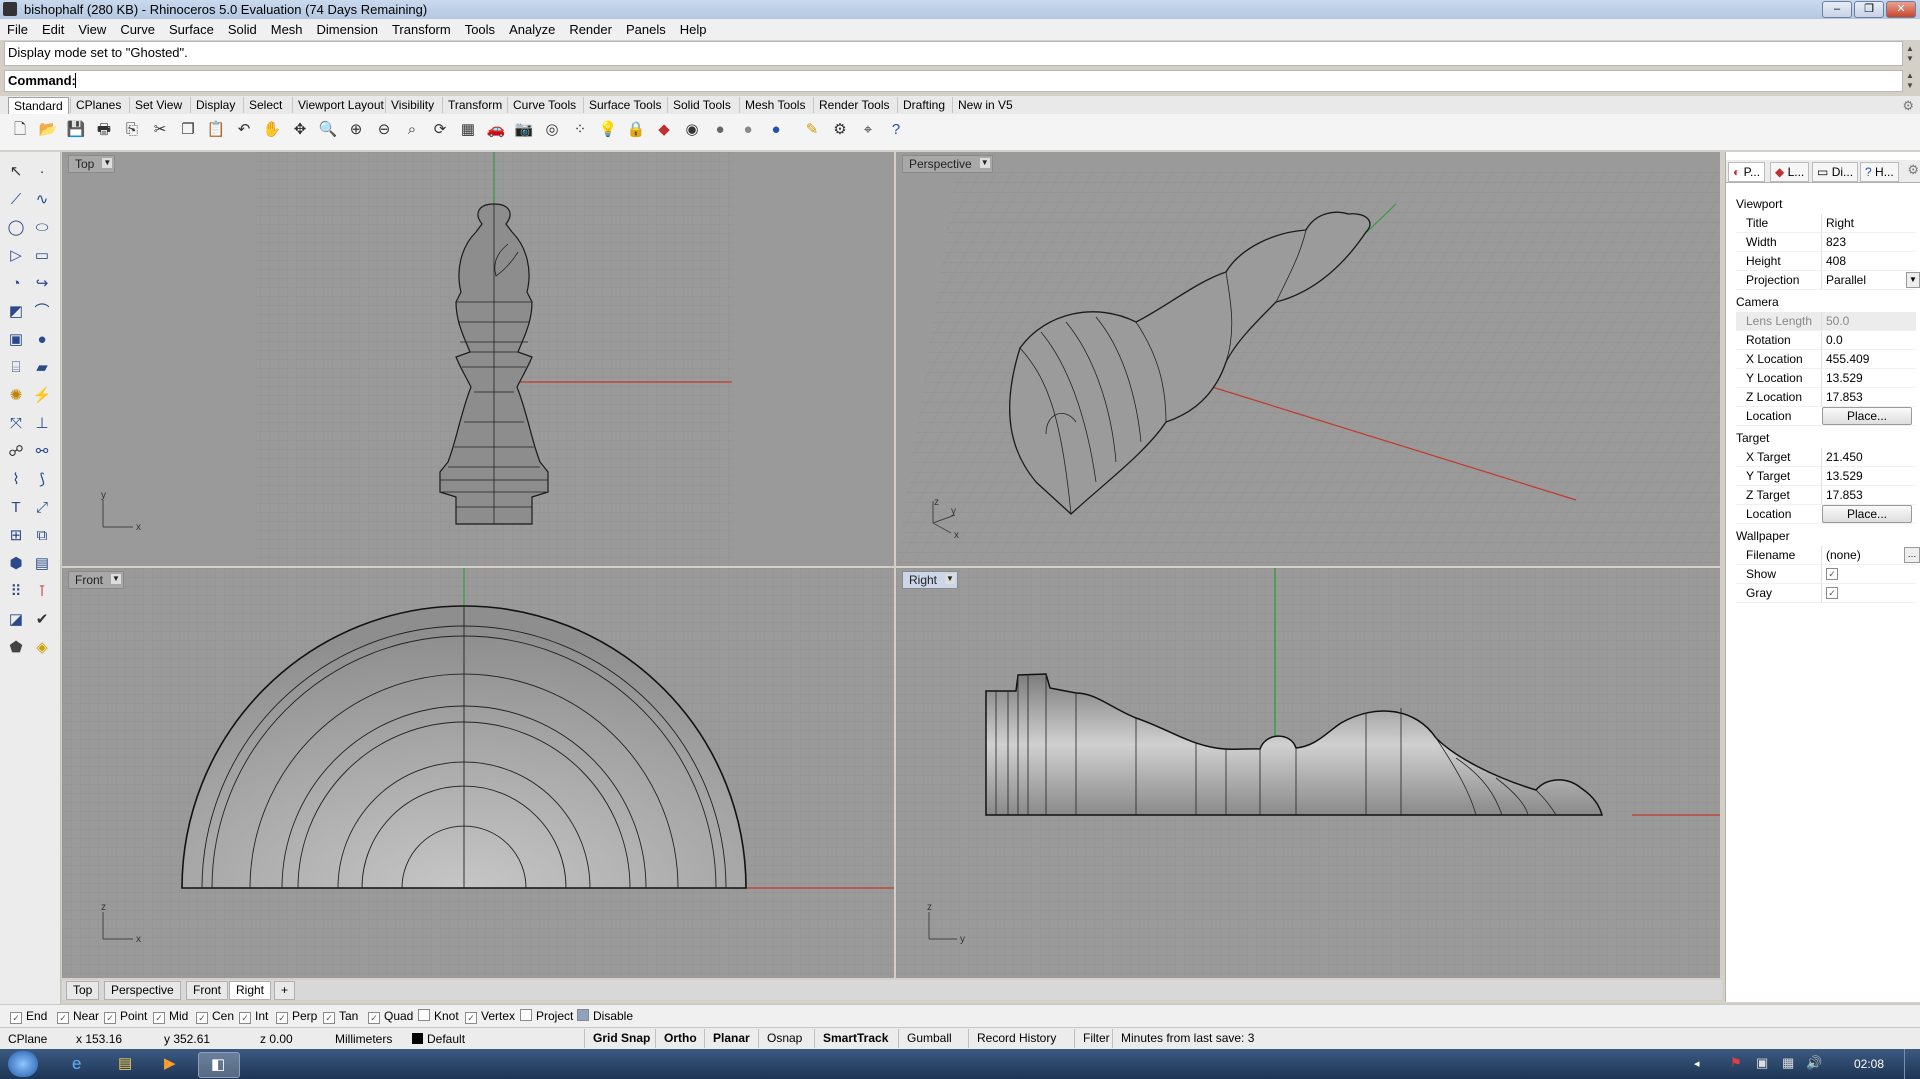 The width and height of the screenshot is (1920, 1079). I want to click on osnap-end-checkbox: ✓, so click(16, 1018).